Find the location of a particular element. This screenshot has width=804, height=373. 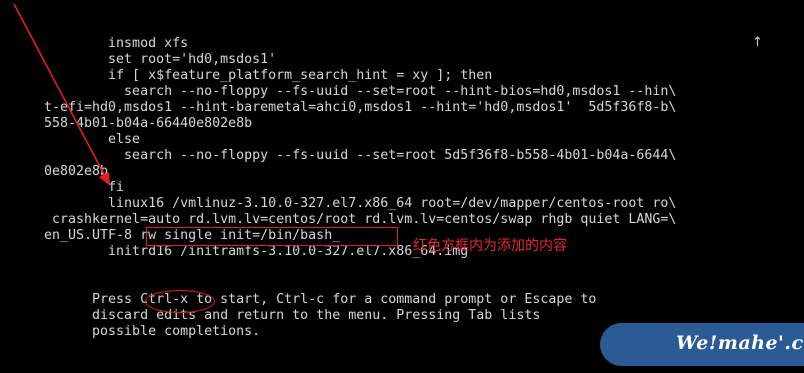

console-line: possible completions. is located at coordinates (152, 331).